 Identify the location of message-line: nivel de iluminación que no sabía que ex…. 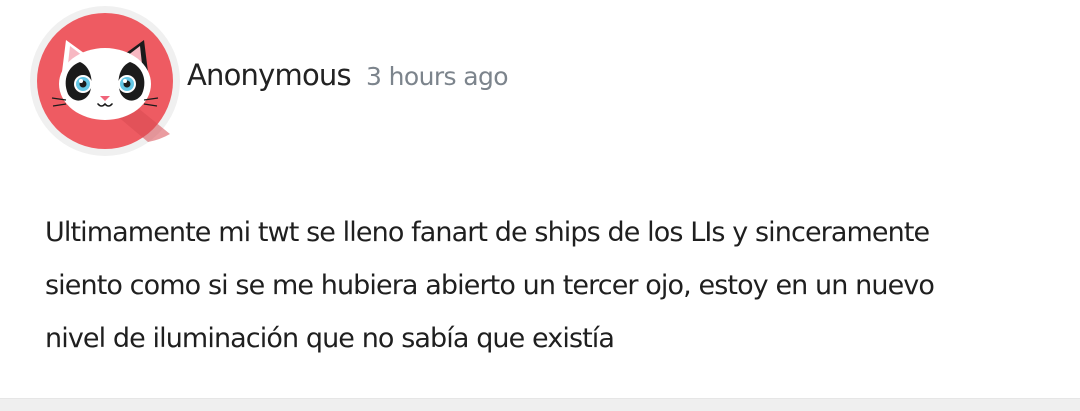
(330, 338).